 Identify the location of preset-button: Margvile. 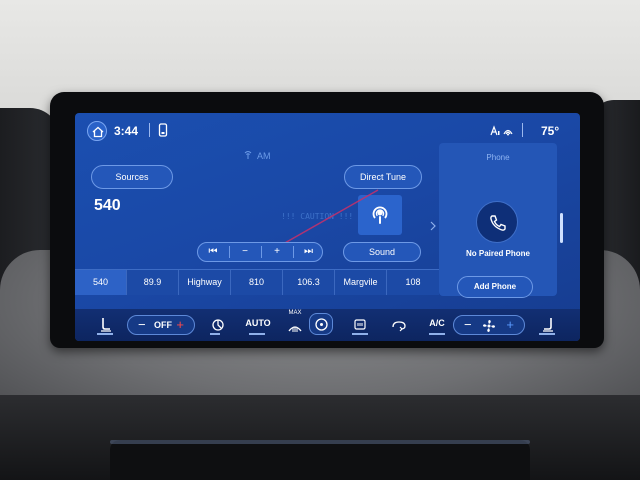
(361, 282).